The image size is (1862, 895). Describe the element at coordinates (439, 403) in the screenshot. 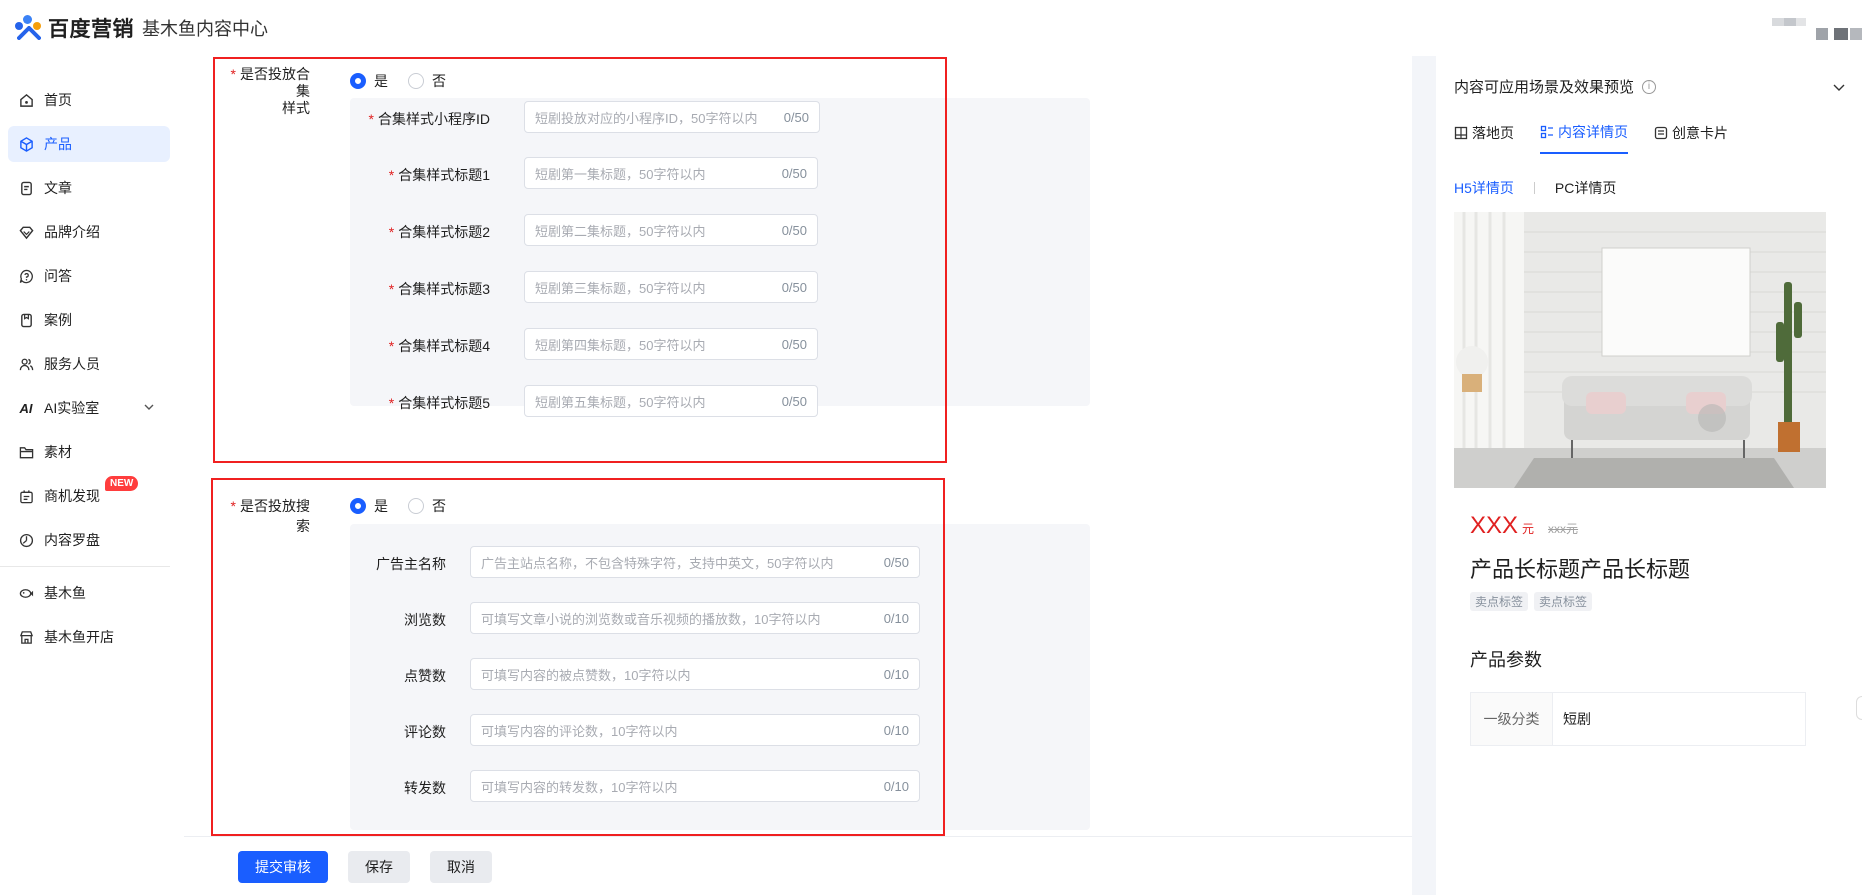

I see `field-label-title-5: * 合集样式标题5` at that location.